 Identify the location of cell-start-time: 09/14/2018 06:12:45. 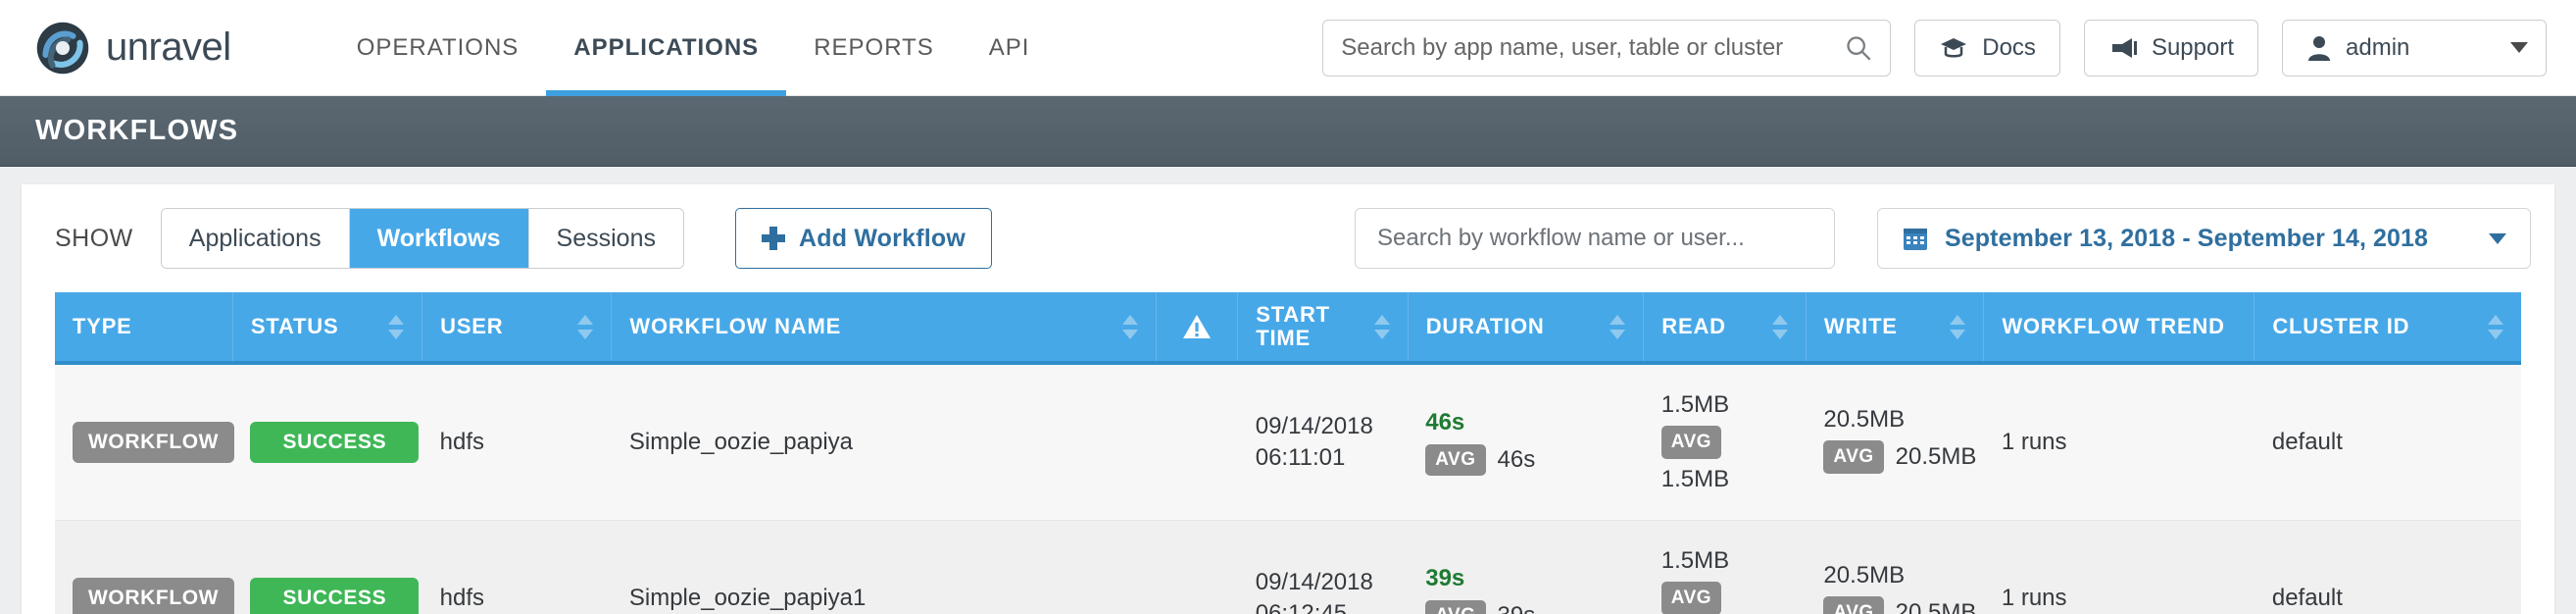
(1323, 567).